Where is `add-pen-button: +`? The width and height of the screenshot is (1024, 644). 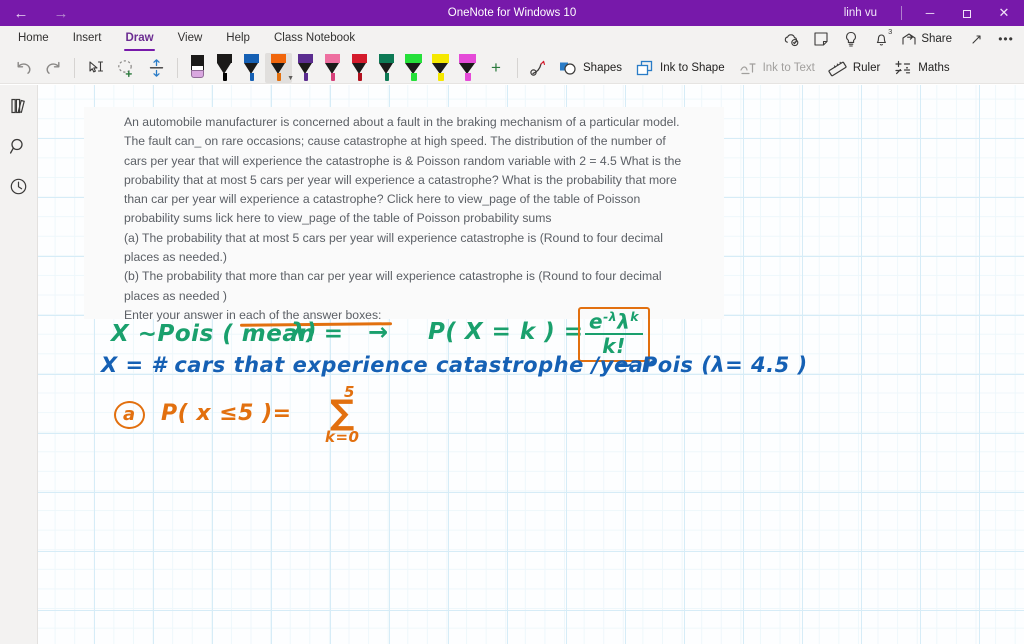 add-pen-button: + is located at coordinates (496, 68).